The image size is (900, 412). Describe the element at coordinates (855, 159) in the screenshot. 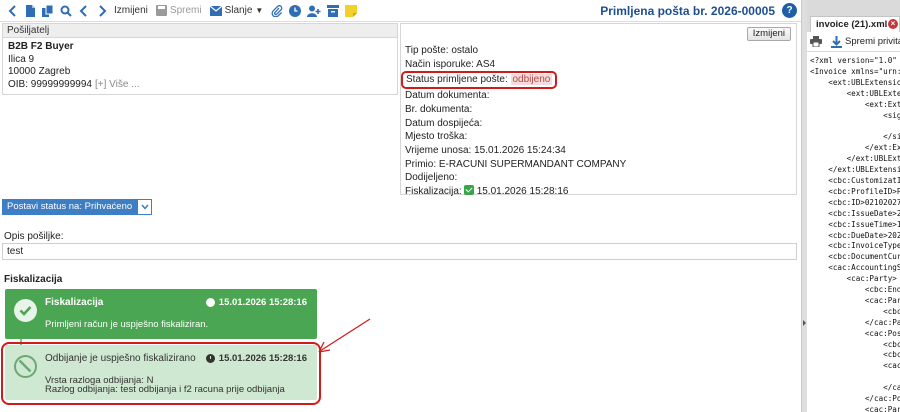

I see `xml-line: </ext:UBLExt` at that location.